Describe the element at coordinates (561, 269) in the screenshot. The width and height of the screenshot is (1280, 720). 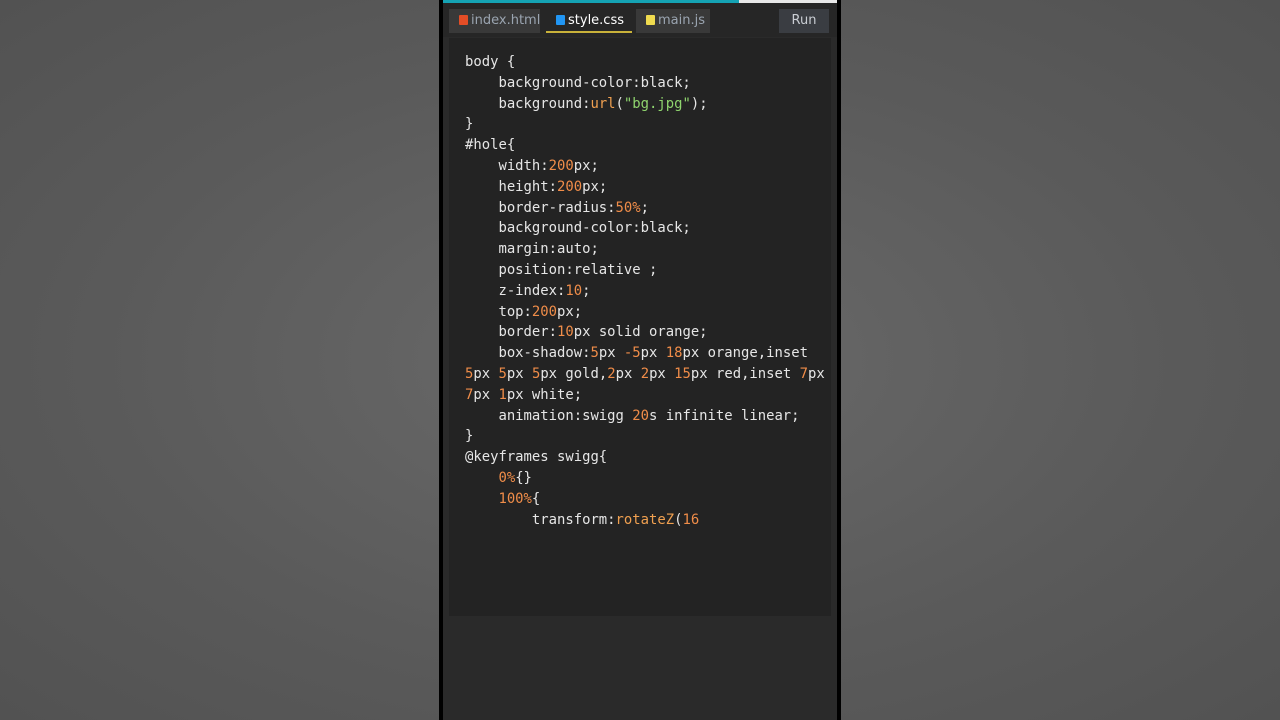
I see `code-token: position:relative ;` at that location.